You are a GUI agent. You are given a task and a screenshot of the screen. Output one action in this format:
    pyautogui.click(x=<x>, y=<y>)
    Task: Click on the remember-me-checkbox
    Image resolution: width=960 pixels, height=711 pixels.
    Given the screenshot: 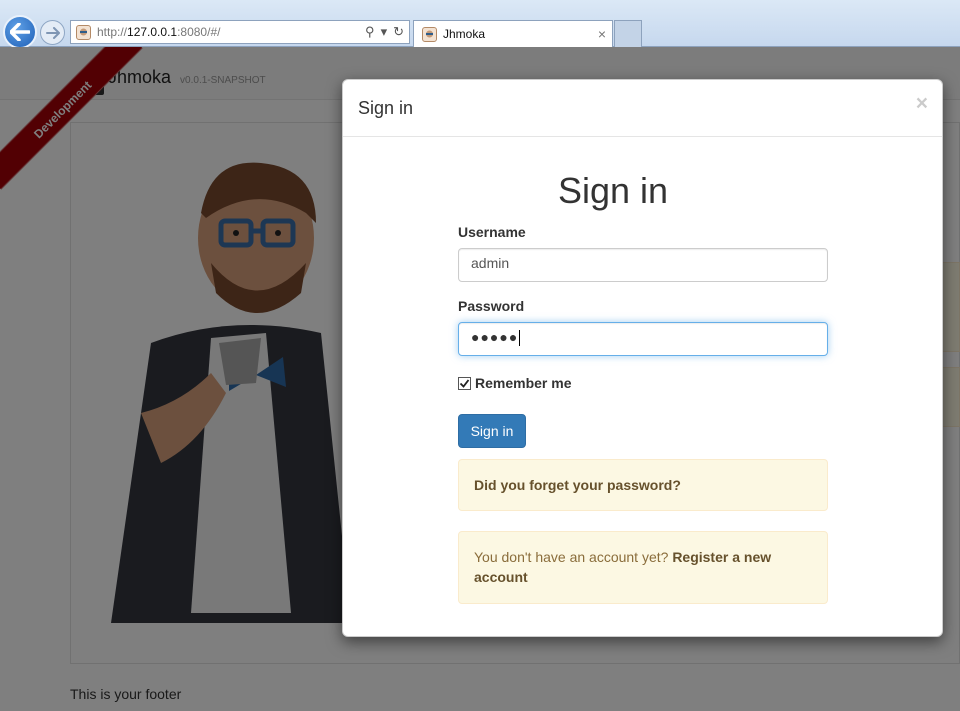 What is the action you would take?
    pyautogui.click(x=464, y=383)
    